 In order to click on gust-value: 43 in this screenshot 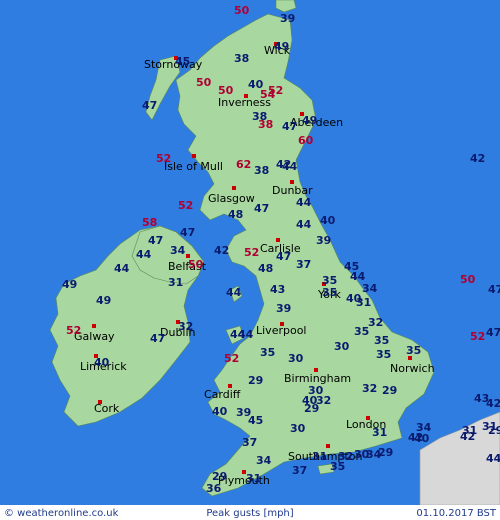, I will do `click(277, 289)`.